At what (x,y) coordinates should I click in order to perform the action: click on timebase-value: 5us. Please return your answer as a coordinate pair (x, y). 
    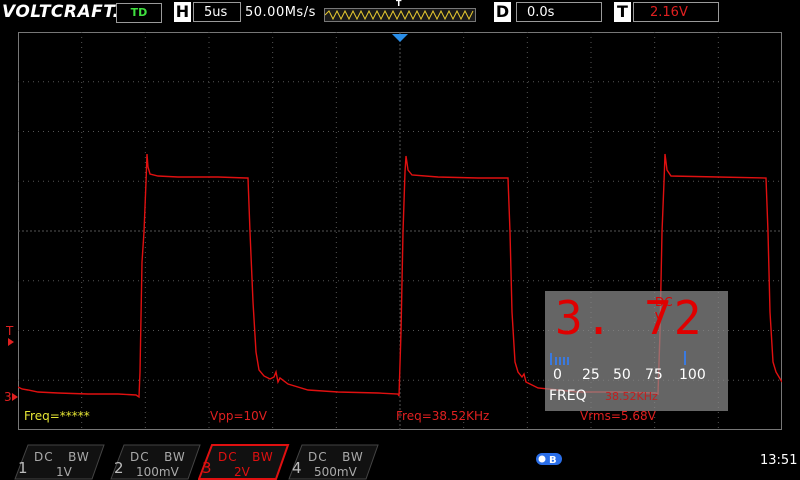
    Looking at the image, I should click on (217, 12).